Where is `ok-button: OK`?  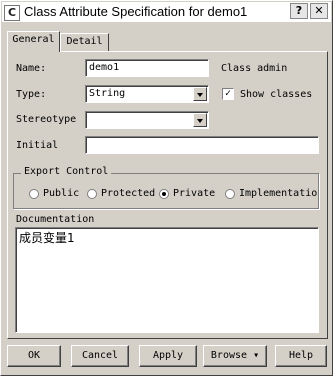
ok-button: OK is located at coordinates (34, 356).